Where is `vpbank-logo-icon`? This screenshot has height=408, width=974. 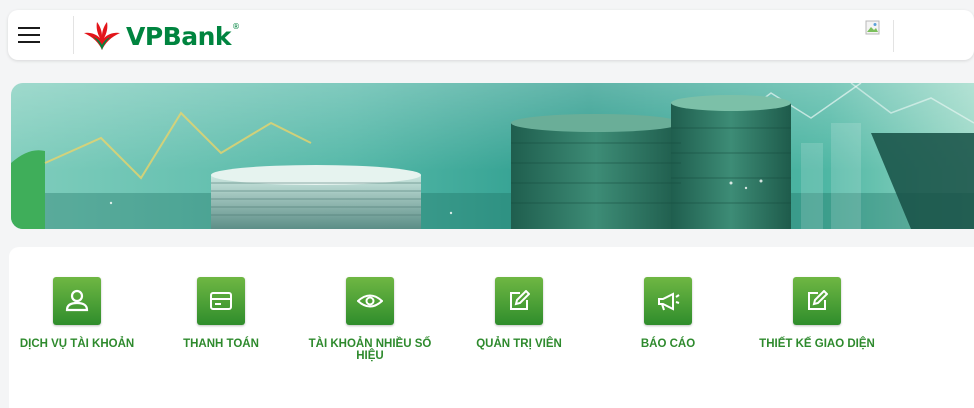 vpbank-logo-icon is located at coordinates (102, 36).